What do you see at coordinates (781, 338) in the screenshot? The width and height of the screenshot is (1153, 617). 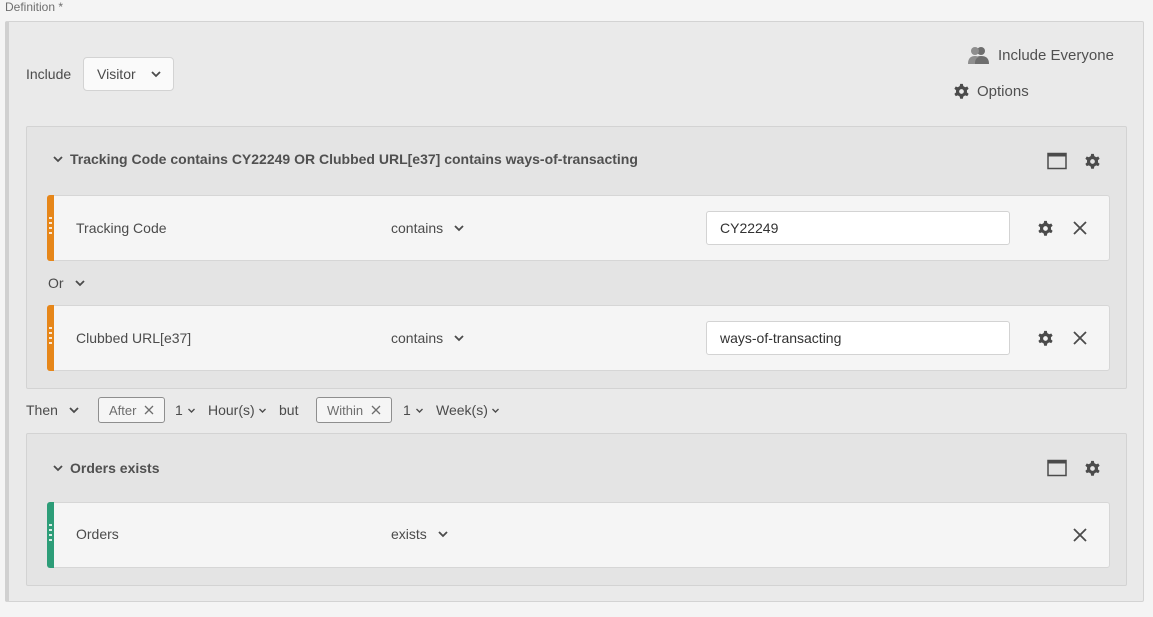 I see `rule-value-text: ways-of-transacting` at bounding box center [781, 338].